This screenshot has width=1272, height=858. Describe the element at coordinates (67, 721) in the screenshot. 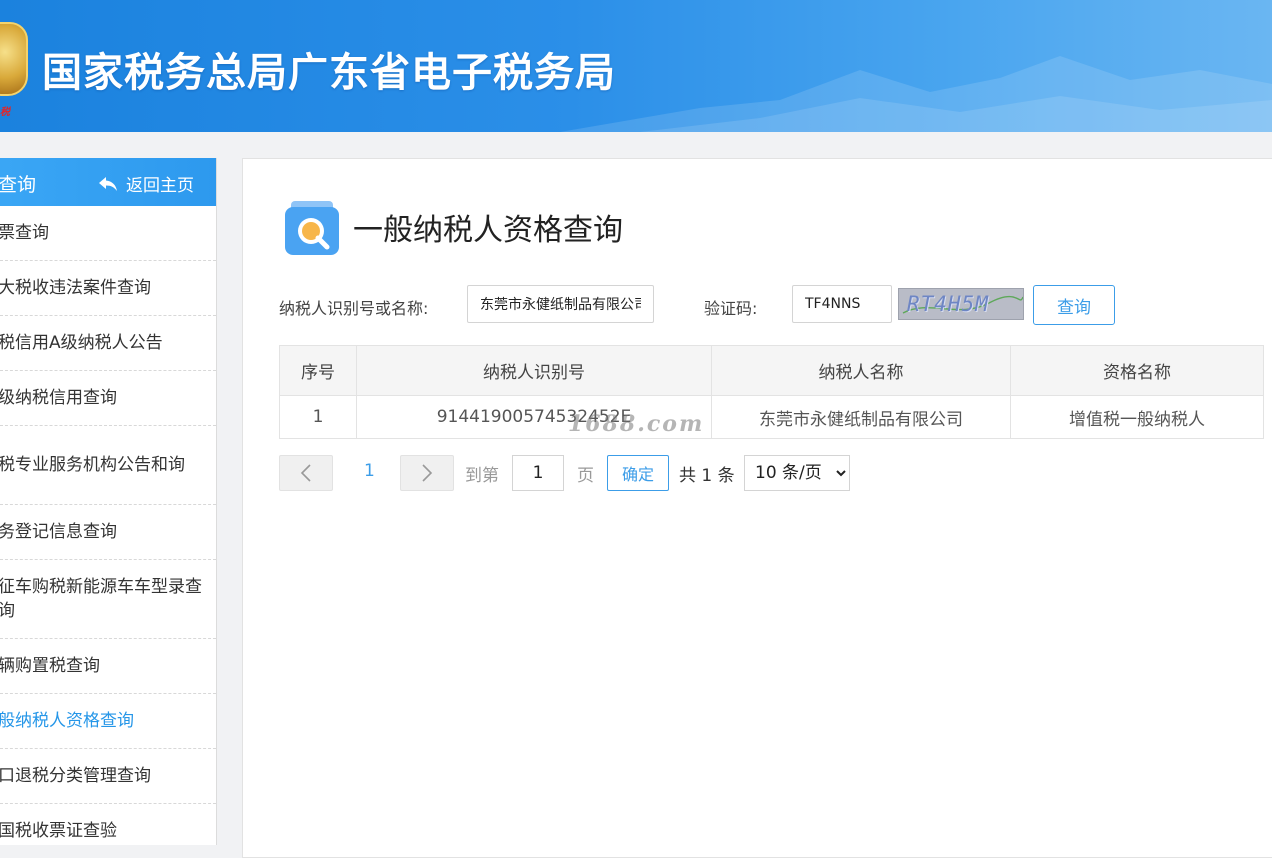

I see `sidebar-item-label: 般纳税人资格查询` at that location.